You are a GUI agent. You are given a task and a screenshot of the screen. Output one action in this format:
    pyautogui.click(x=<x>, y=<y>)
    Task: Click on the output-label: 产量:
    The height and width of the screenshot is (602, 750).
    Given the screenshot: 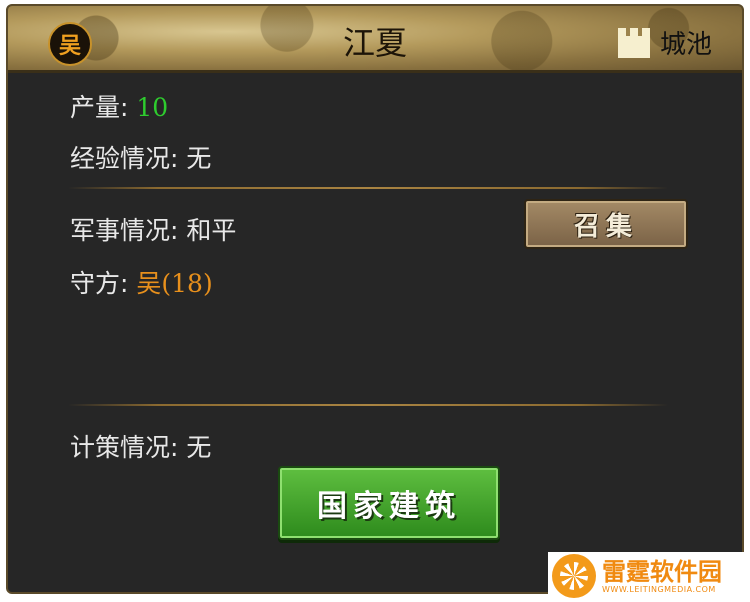 What is the action you would take?
    pyautogui.click(x=99, y=107)
    